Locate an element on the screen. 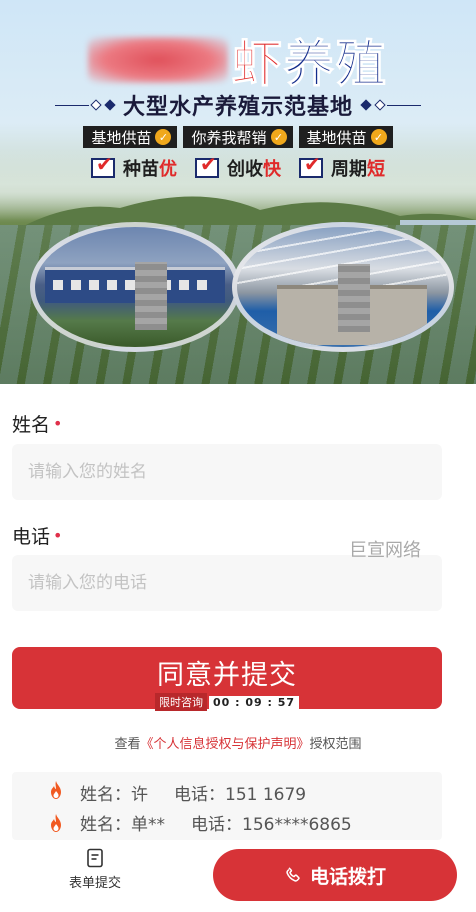 The image size is (476, 912). feature-item: 创收快 is located at coordinates (238, 166).